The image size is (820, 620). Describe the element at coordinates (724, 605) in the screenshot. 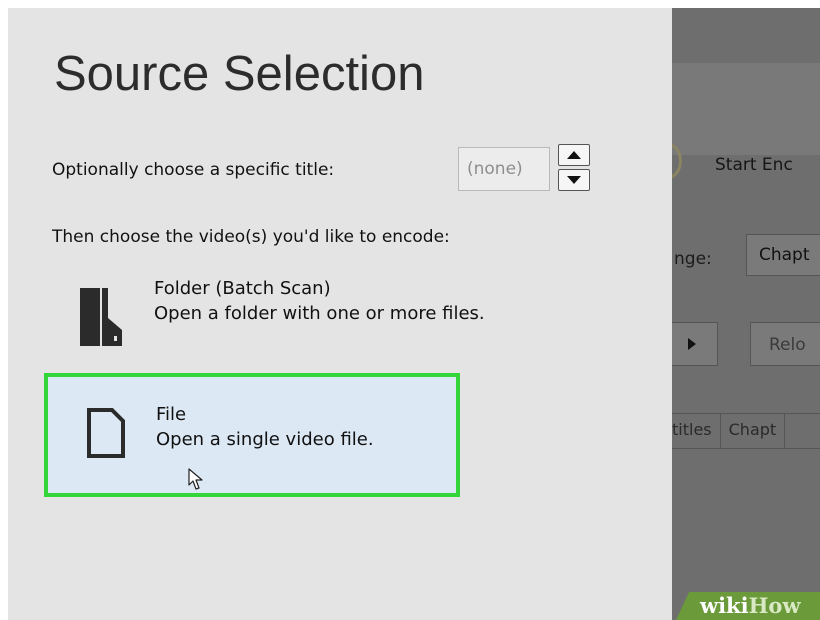

I see `watermark-wiki: wiki` at that location.